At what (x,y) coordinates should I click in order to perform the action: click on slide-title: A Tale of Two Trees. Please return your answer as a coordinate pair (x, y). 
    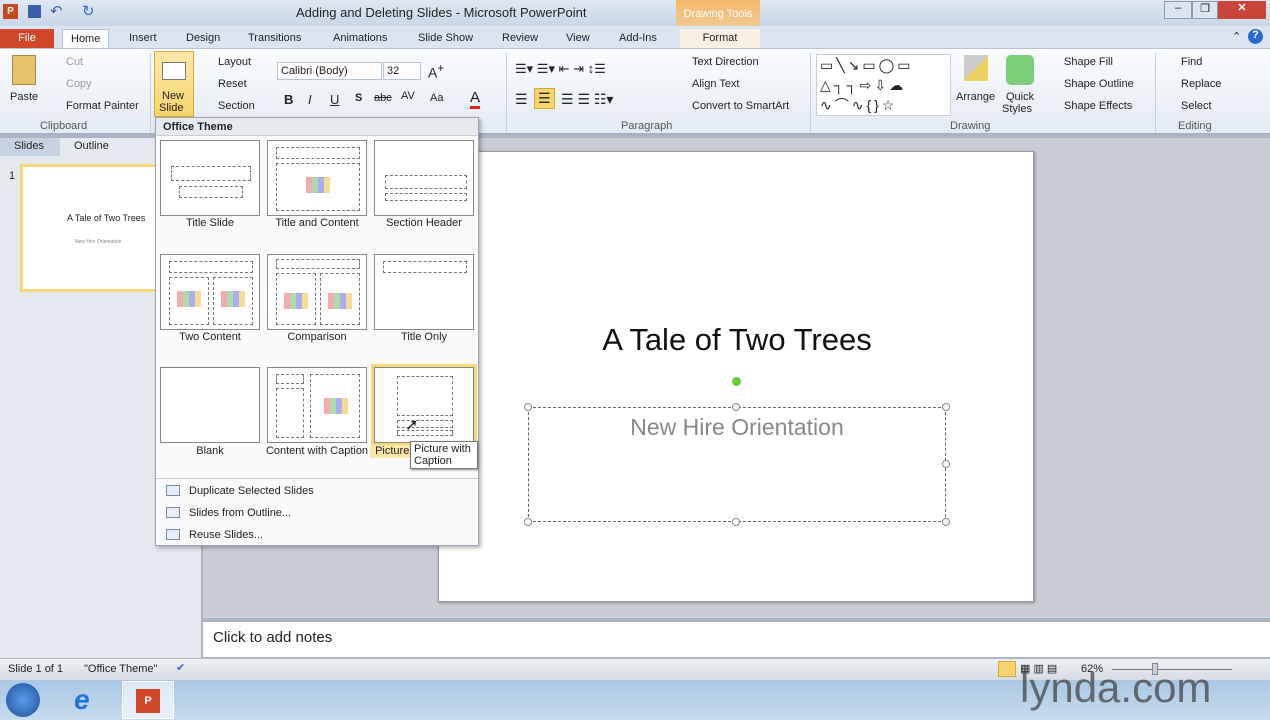
    Looking at the image, I should click on (737, 340).